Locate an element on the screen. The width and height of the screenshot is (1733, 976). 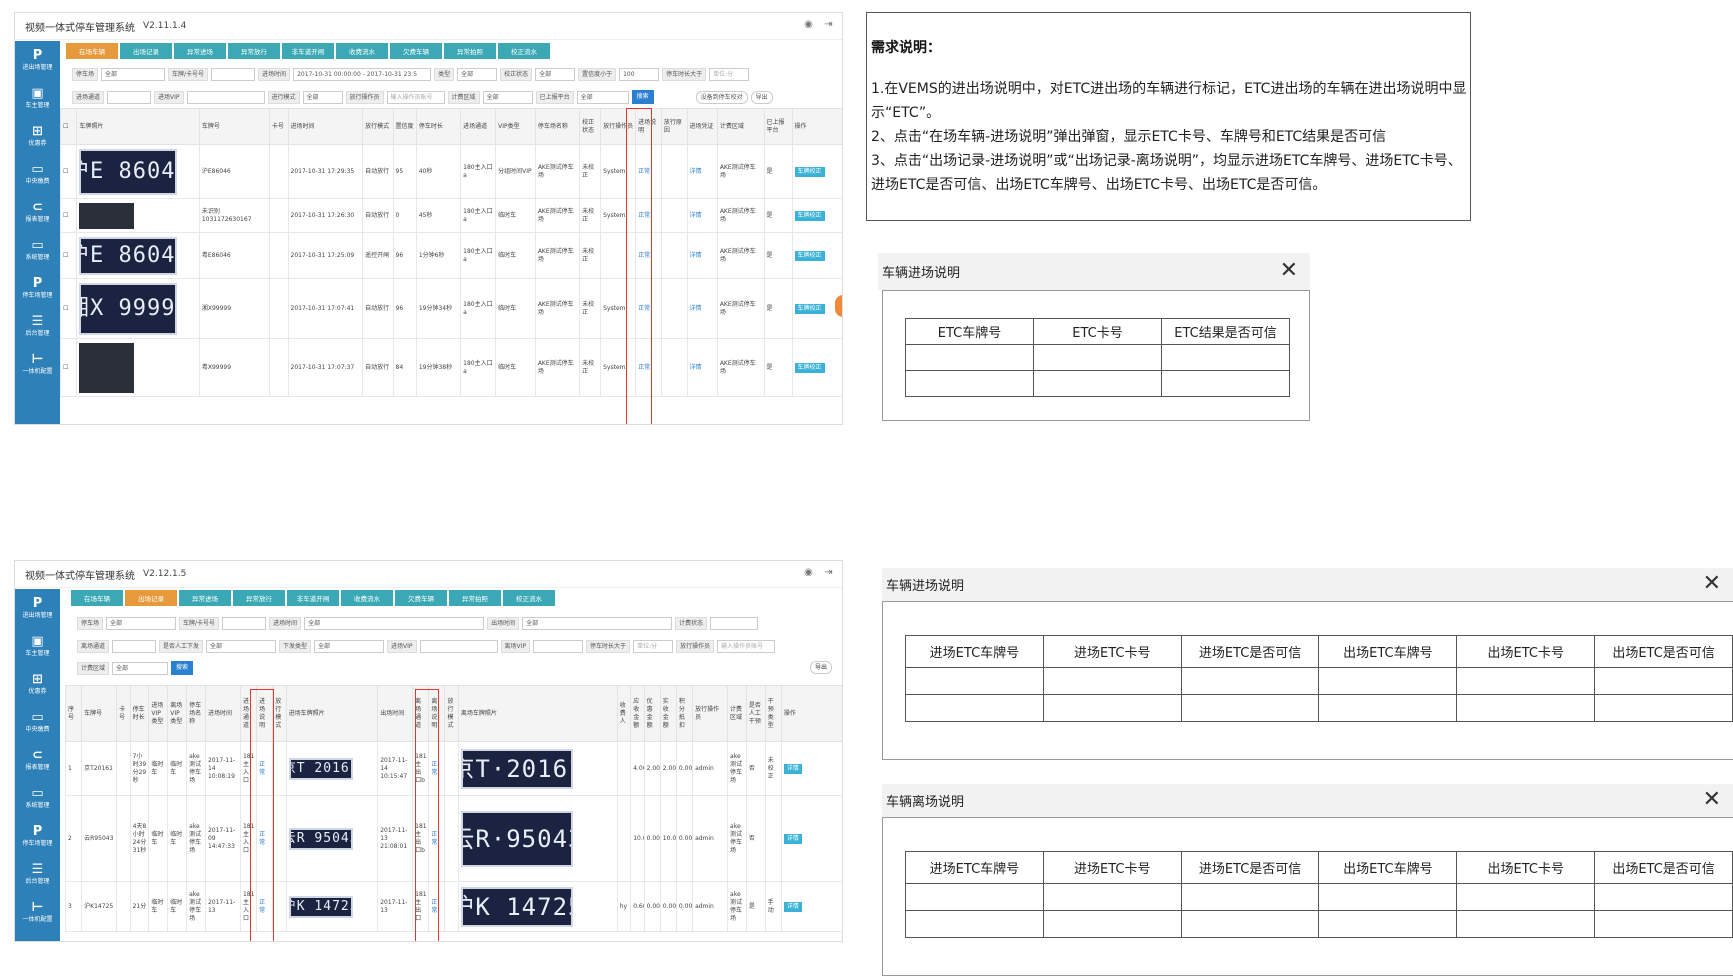
tab: 收费流水 is located at coordinates (362, 51).